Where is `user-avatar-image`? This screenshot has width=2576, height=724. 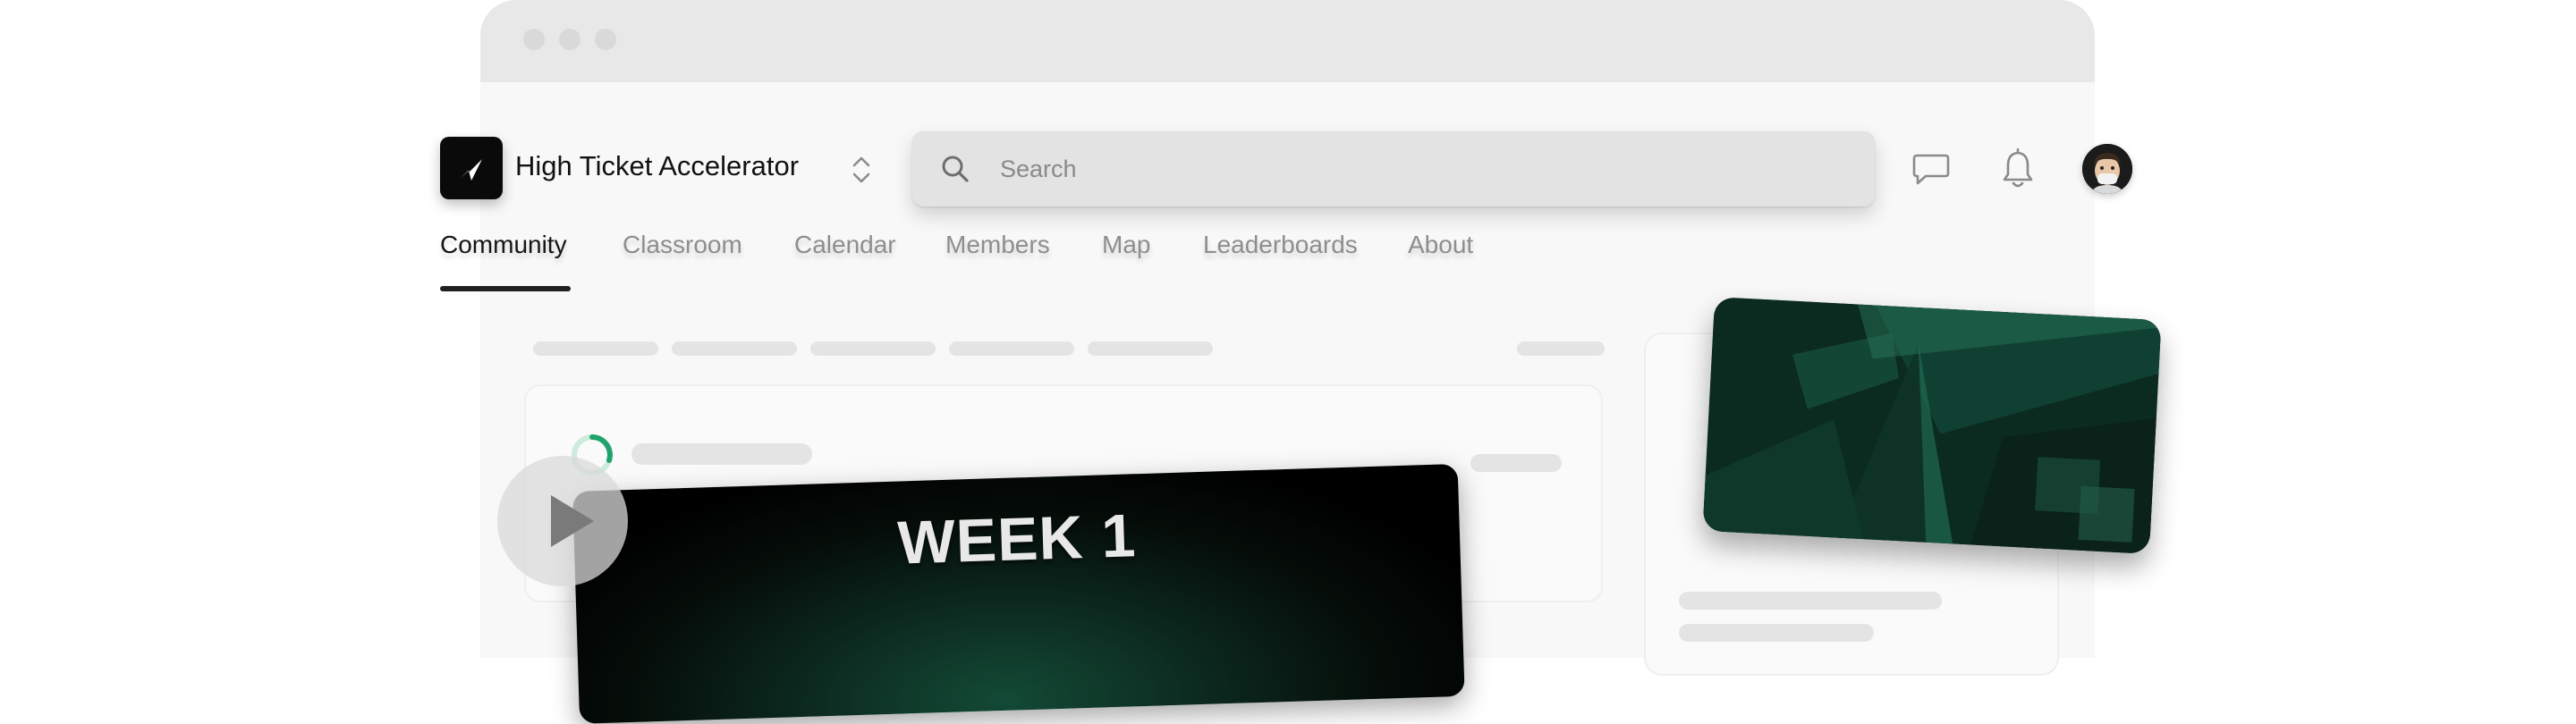
user-avatar-image is located at coordinates (2107, 169).